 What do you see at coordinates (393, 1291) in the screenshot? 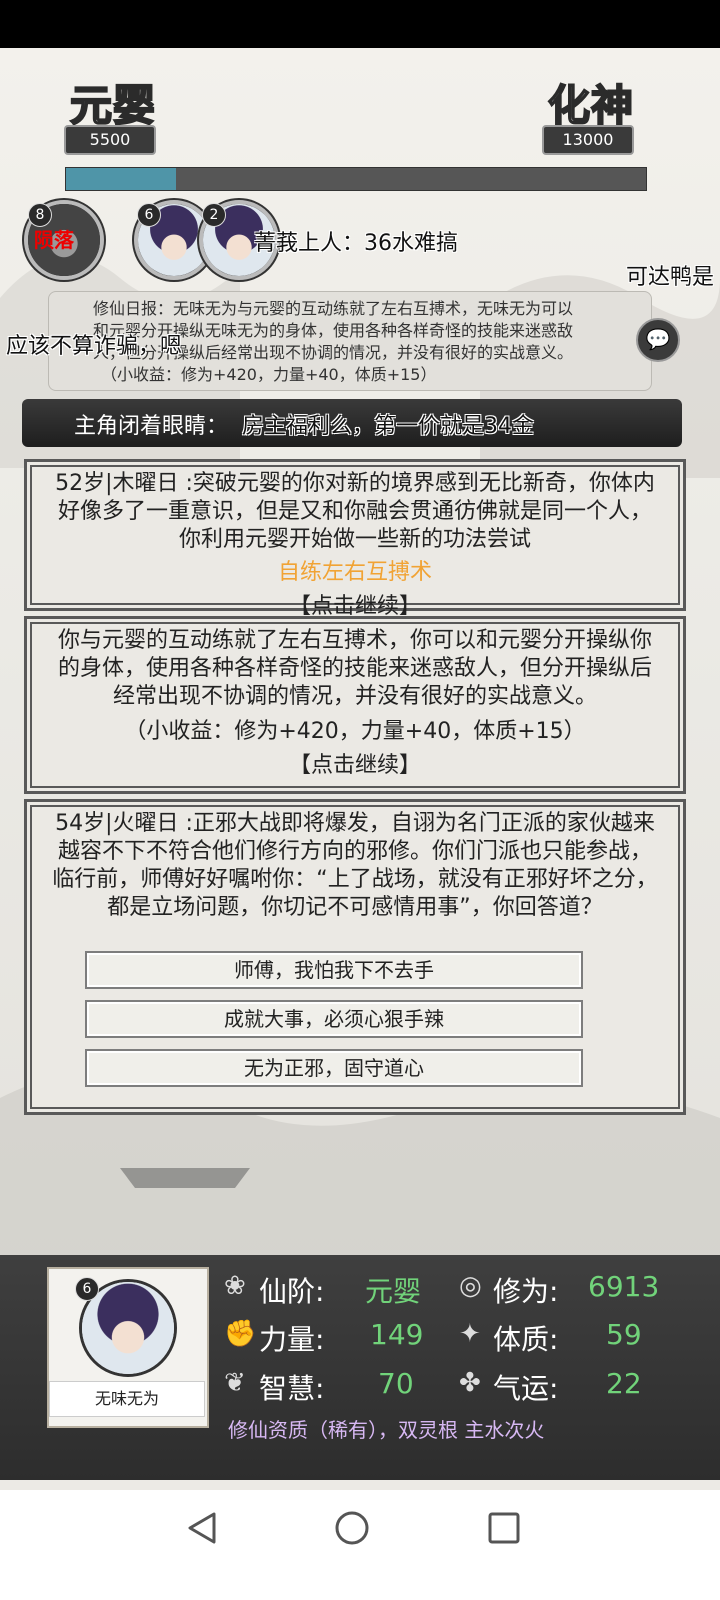
I see `stat-realm-value: 元婴` at bounding box center [393, 1291].